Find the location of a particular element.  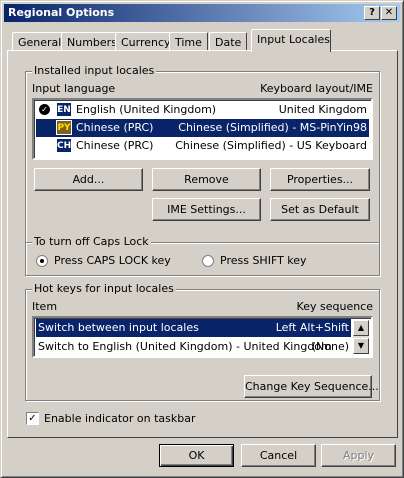

tab-currency: Currency is located at coordinates (146, 42).